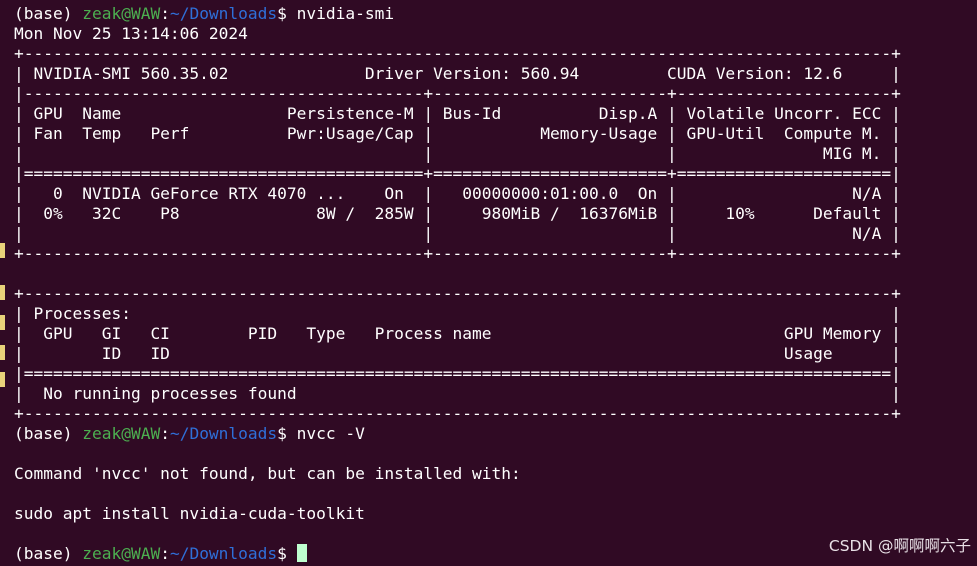 The height and width of the screenshot is (566, 977). Describe the element at coordinates (330, 433) in the screenshot. I see `command-text: nvcc -V` at that location.